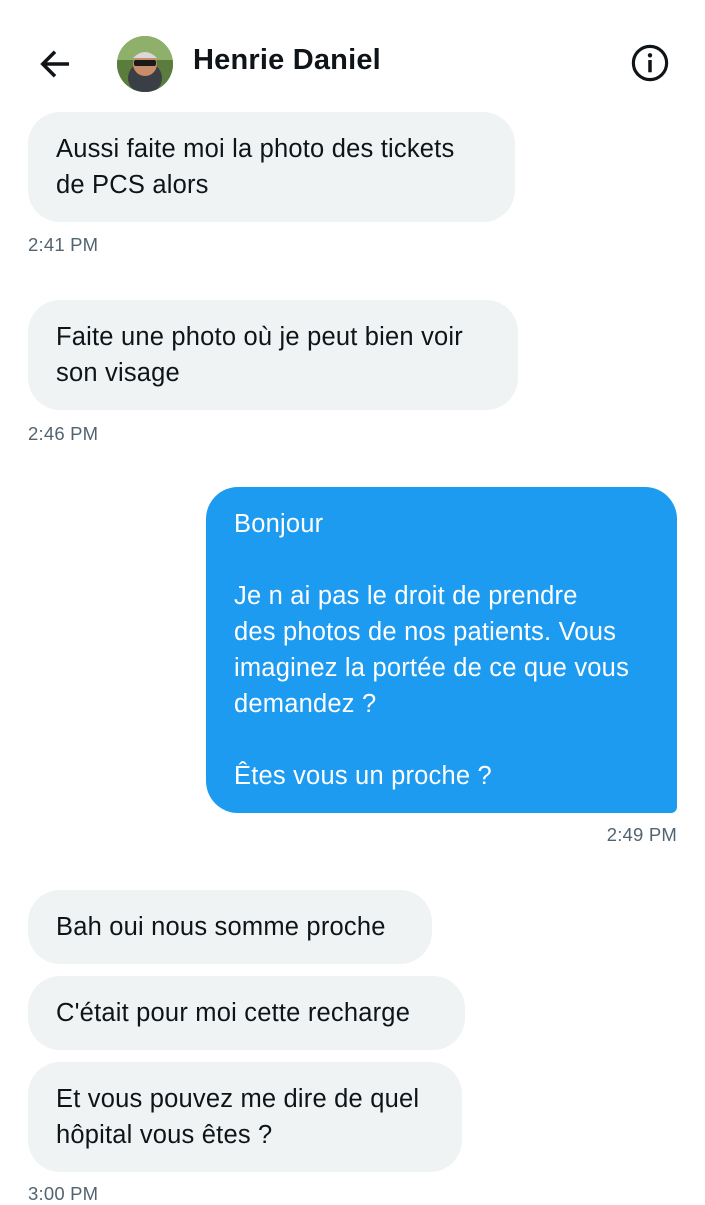  What do you see at coordinates (55, 64) in the screenshot?
I see `arrow-left-icon` at bounding box center [55, 64].